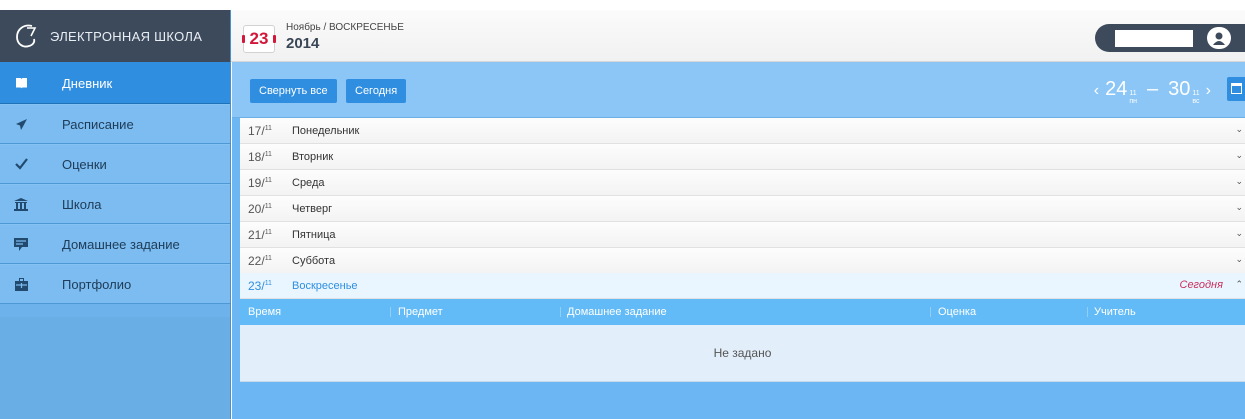  I want to click on day-weekday: Пятница, so click(314, 234).